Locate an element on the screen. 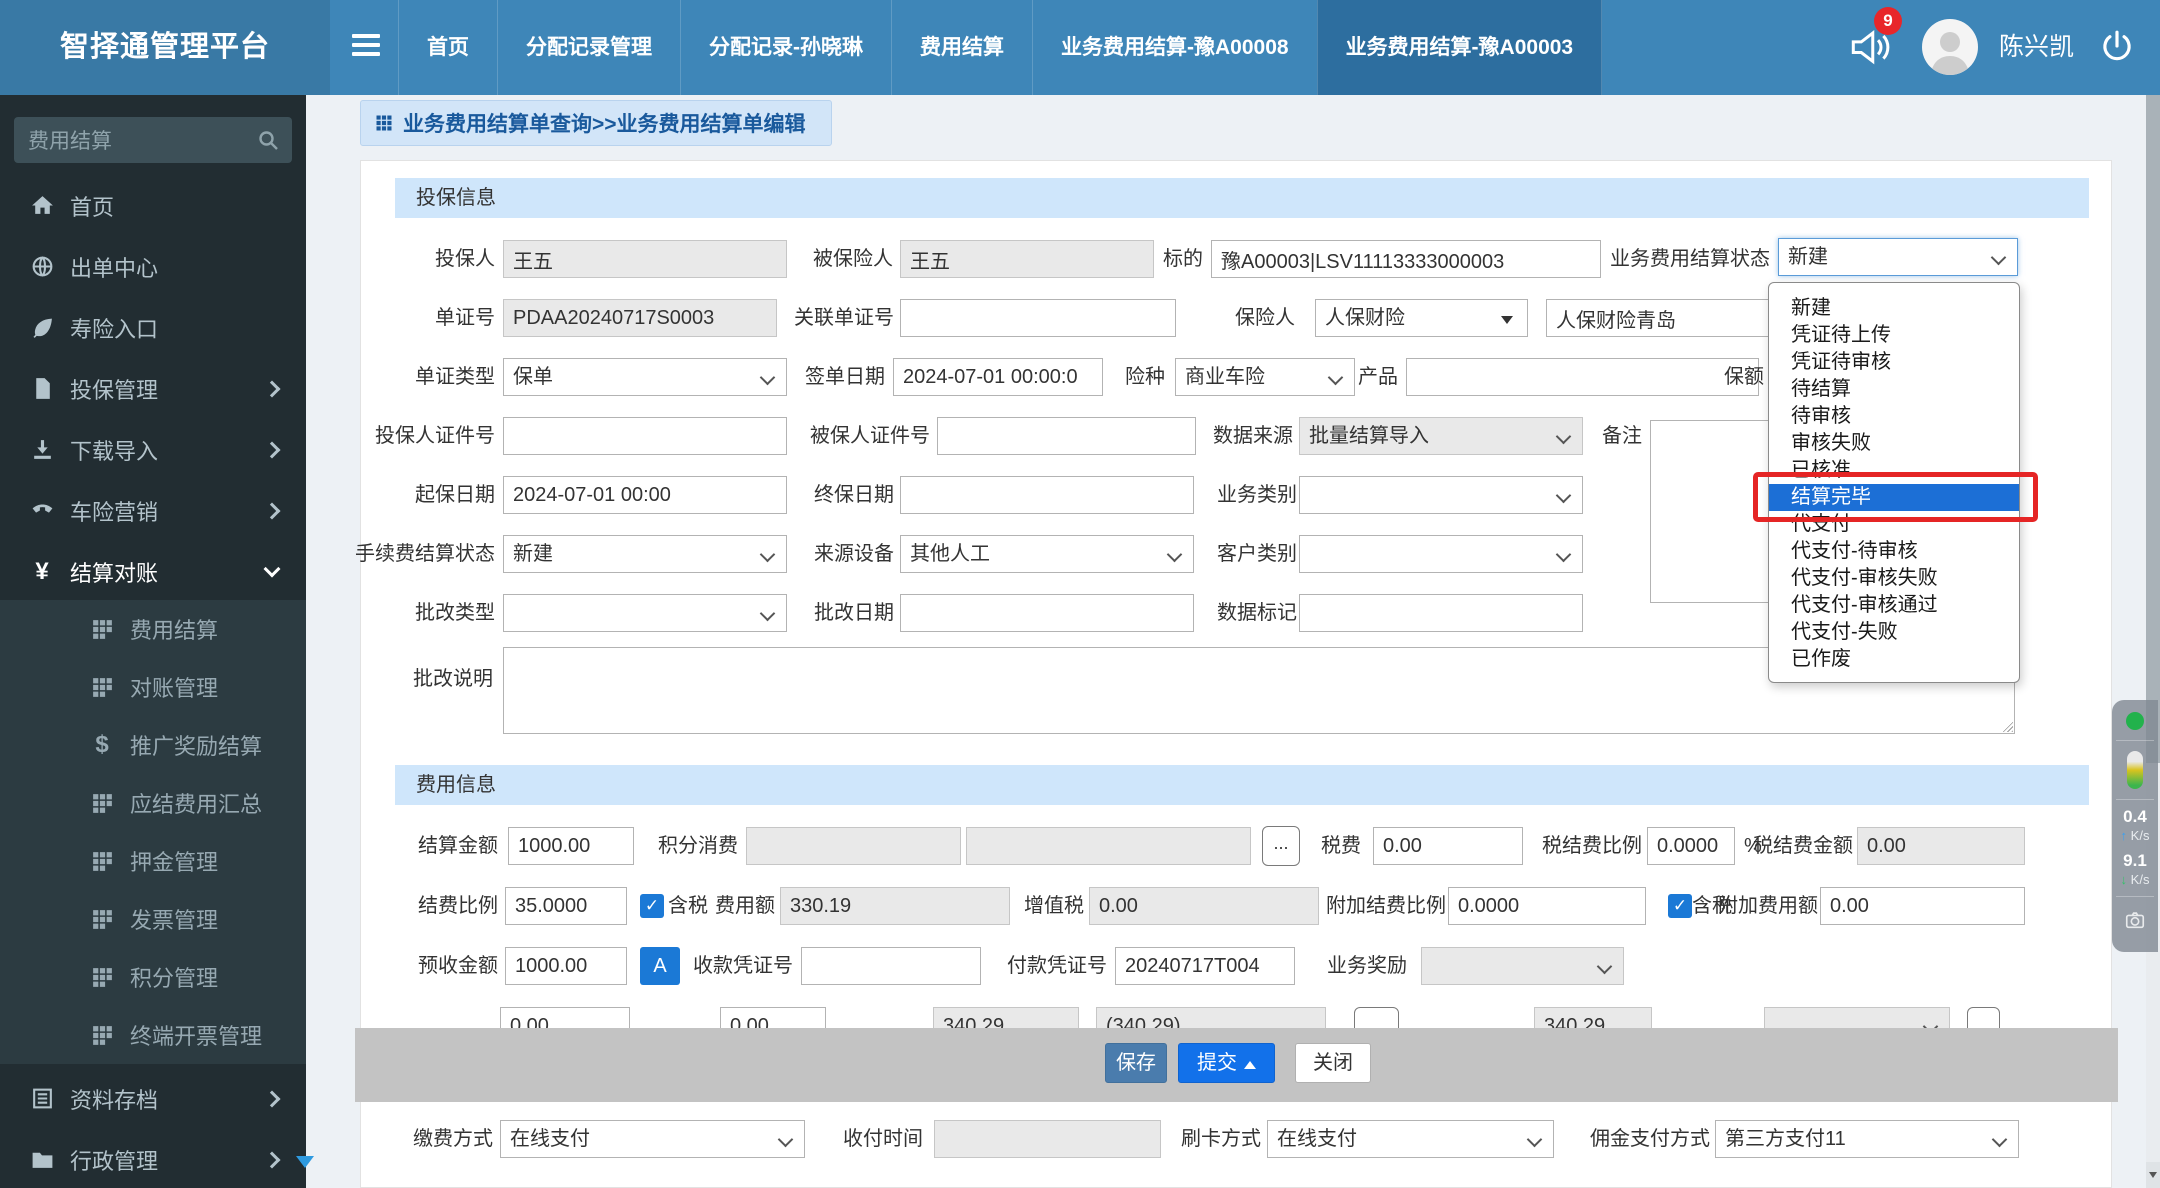 The width and height of the screenshot is (2160, 1188). sidebar-subitem: 积分管理 is located at coordinates (153, 977).